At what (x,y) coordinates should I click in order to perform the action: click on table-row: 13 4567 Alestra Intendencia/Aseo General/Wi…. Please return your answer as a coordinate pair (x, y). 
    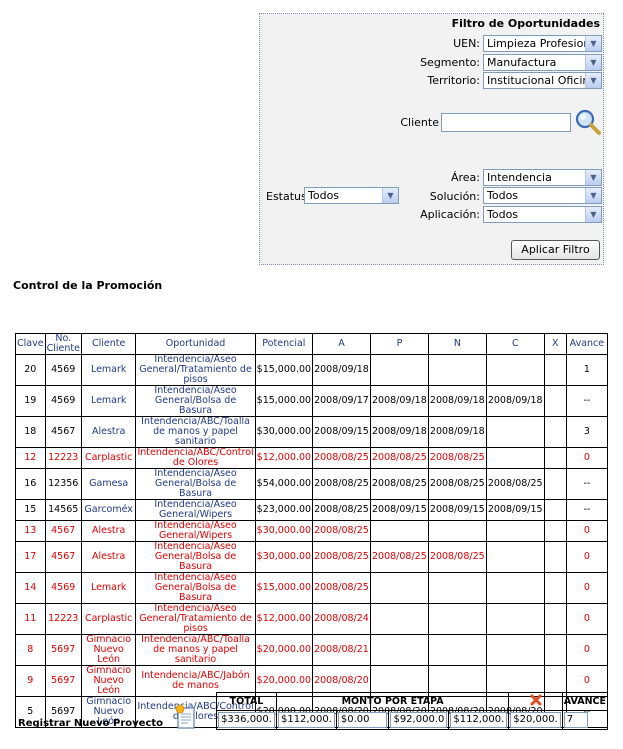
    Looking at the image, I should click on (312, 531).